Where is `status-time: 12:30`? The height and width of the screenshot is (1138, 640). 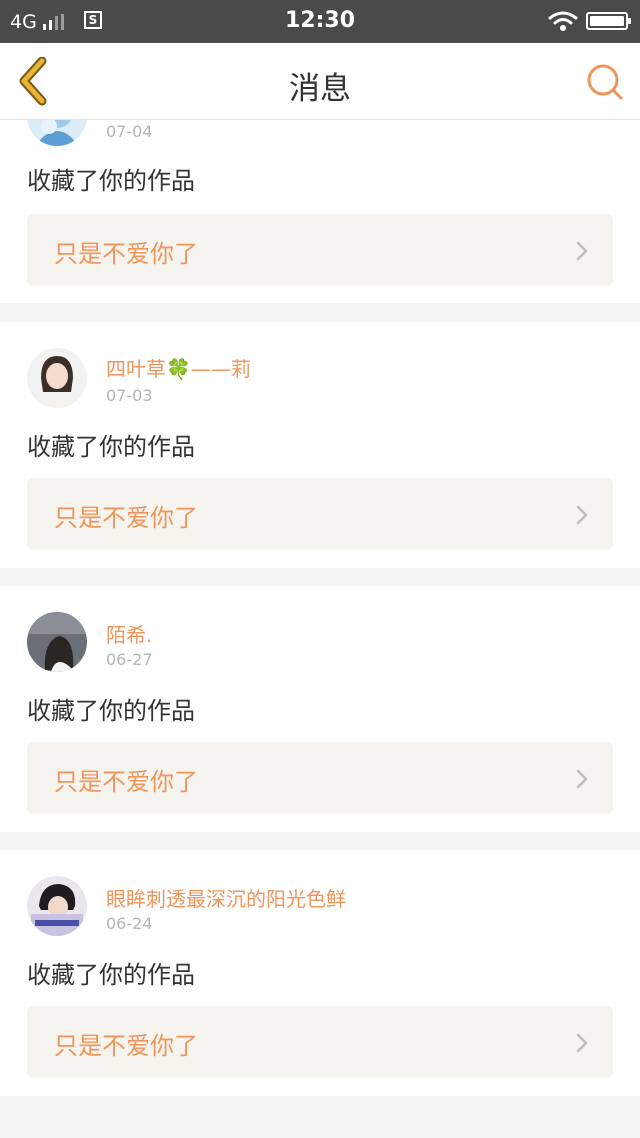 status-time: 12:30 is located at coordinates (320, 20).